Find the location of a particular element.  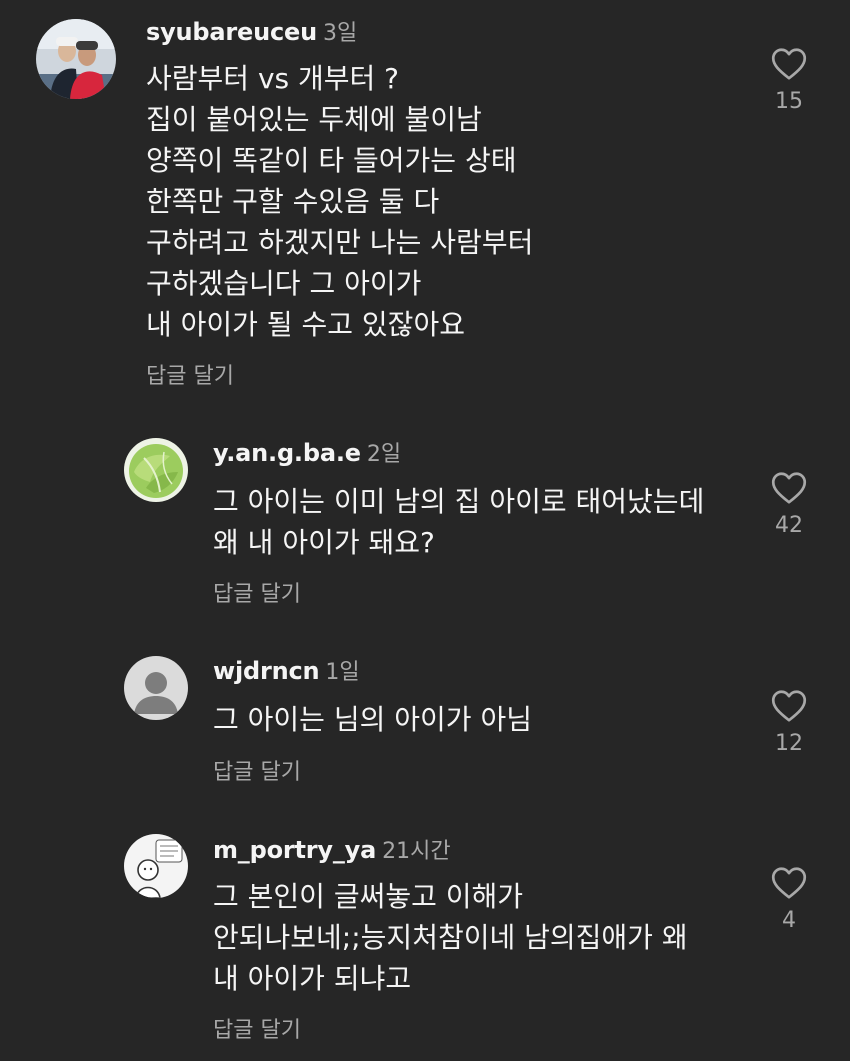

comment-line: 그 아이는 님의 아이가 아님 is located at coordinates (372, 719).